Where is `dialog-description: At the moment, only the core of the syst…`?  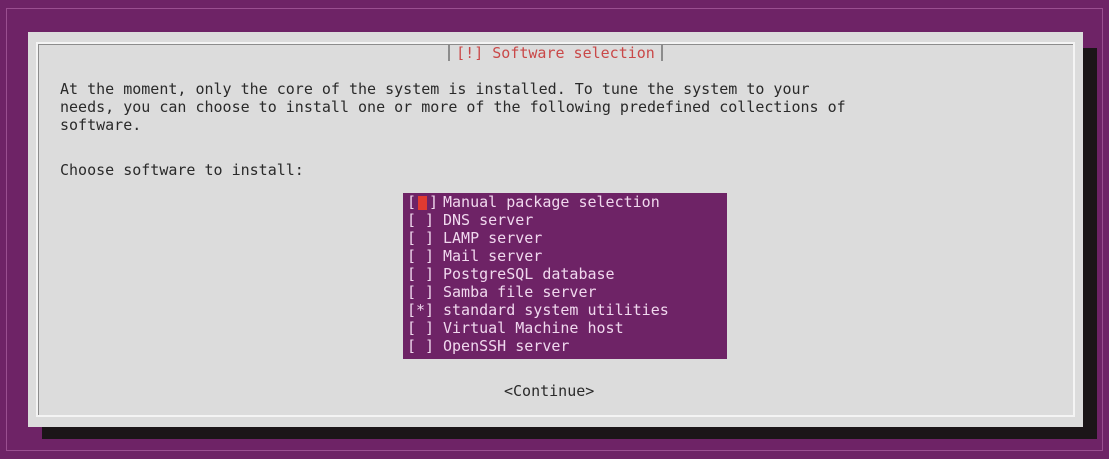
dialog-description: At the moment, only the core of the syst… is located at coordinates (453, 107).